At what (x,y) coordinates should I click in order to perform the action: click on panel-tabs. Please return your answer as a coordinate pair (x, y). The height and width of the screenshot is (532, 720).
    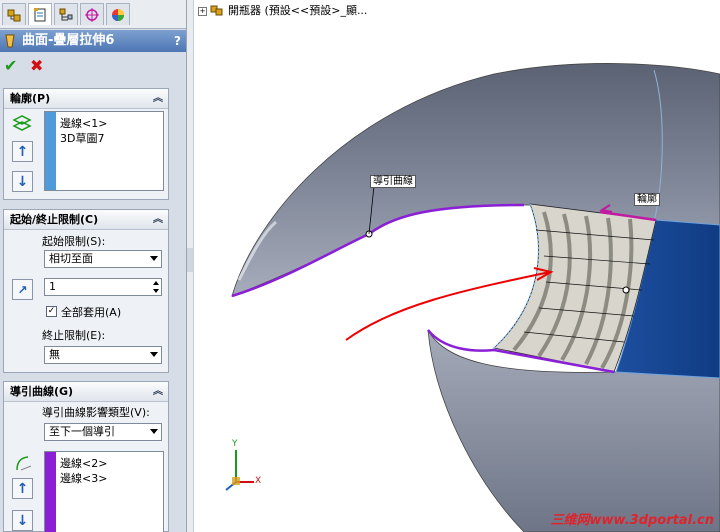
    Looking at the image, I should click on (93, 14).